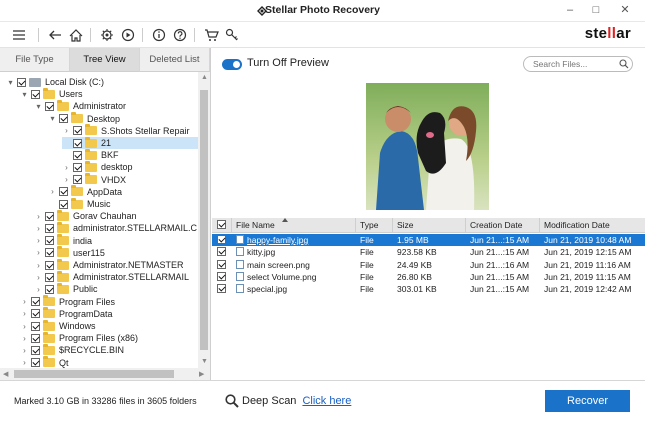 The height and width of the screenshot is (421, 645). What do you see at coordinates (72, 349) in the screenshot?
I see `tree-item: › $RECYCLE.BIN` at bounding box center [72, 349].